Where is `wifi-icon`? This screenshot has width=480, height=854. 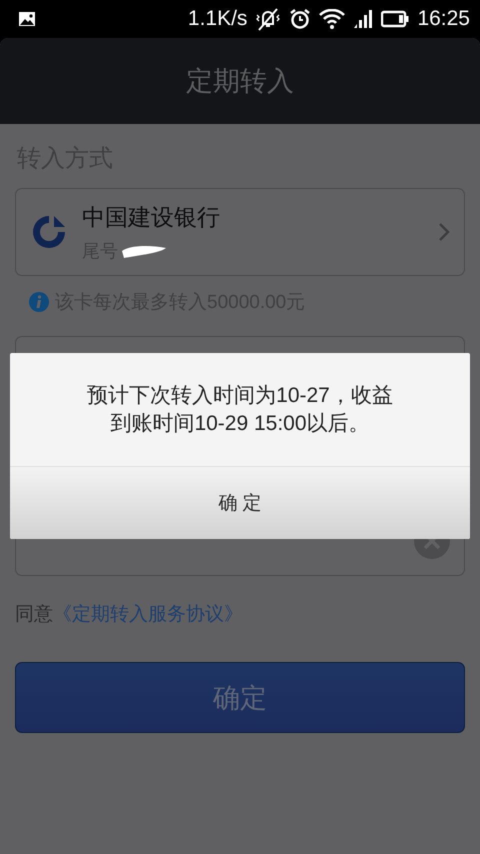
wifi-icon is located at coordinates (332, 19).